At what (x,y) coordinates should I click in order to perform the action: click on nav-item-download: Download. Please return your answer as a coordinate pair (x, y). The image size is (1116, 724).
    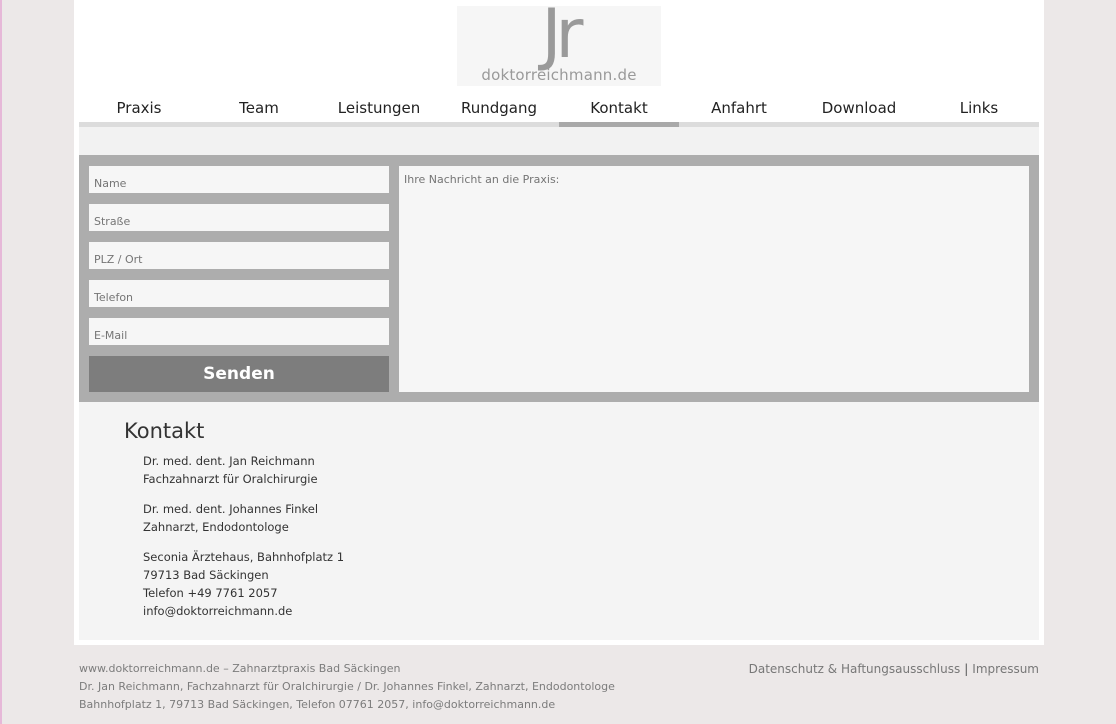
    Looking at the image, I should click on (859, 111).